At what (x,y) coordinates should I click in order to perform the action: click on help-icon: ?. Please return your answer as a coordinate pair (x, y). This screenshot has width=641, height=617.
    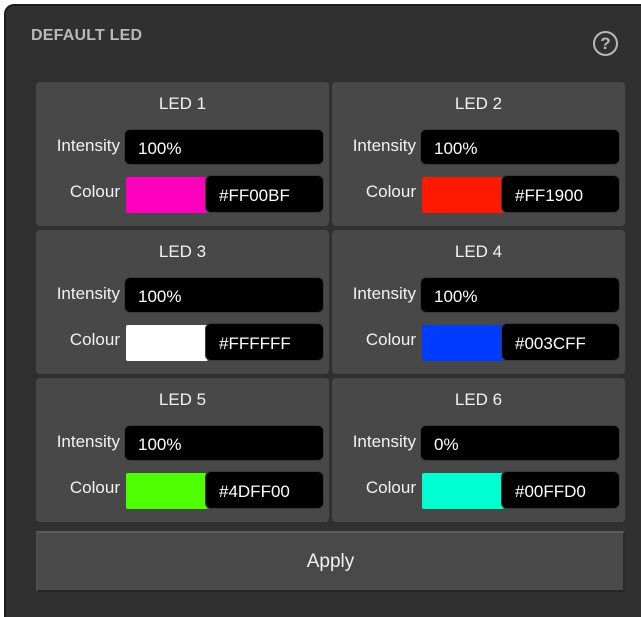
    Looking at the image, I should click on (605, 43).